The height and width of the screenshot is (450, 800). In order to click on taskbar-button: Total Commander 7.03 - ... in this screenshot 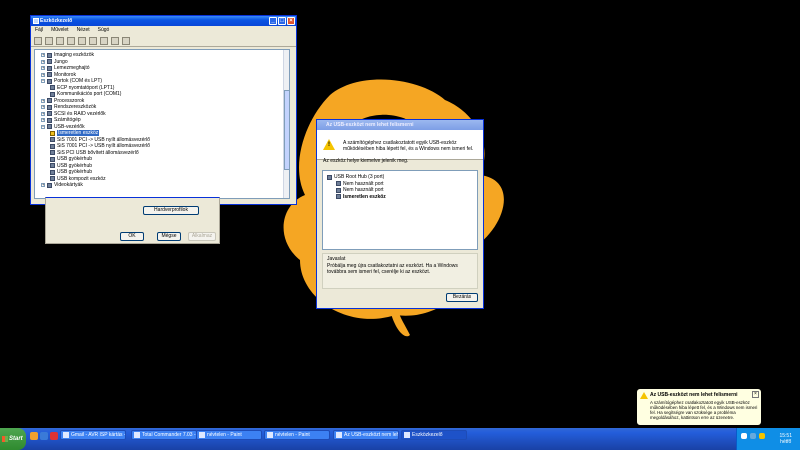, I will do `click(164, 435)`.